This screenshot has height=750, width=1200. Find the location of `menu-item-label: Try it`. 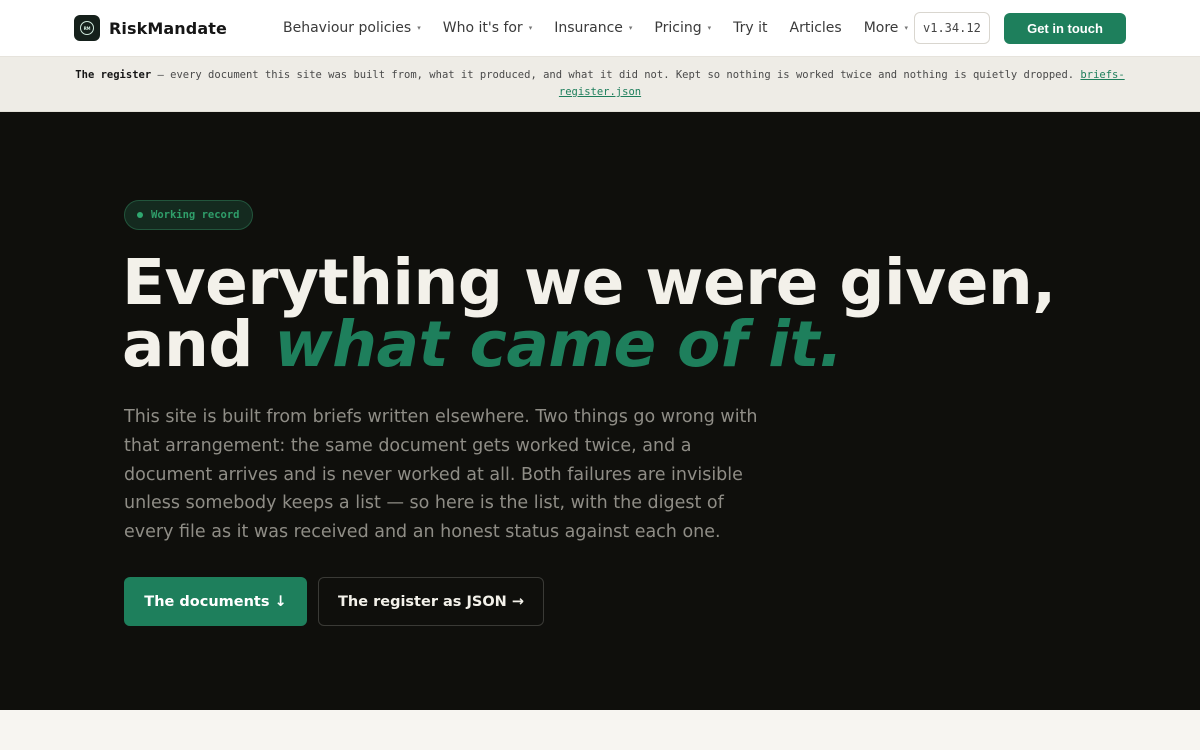

menu-item-label: Try it is located at coordinates (750, 28).